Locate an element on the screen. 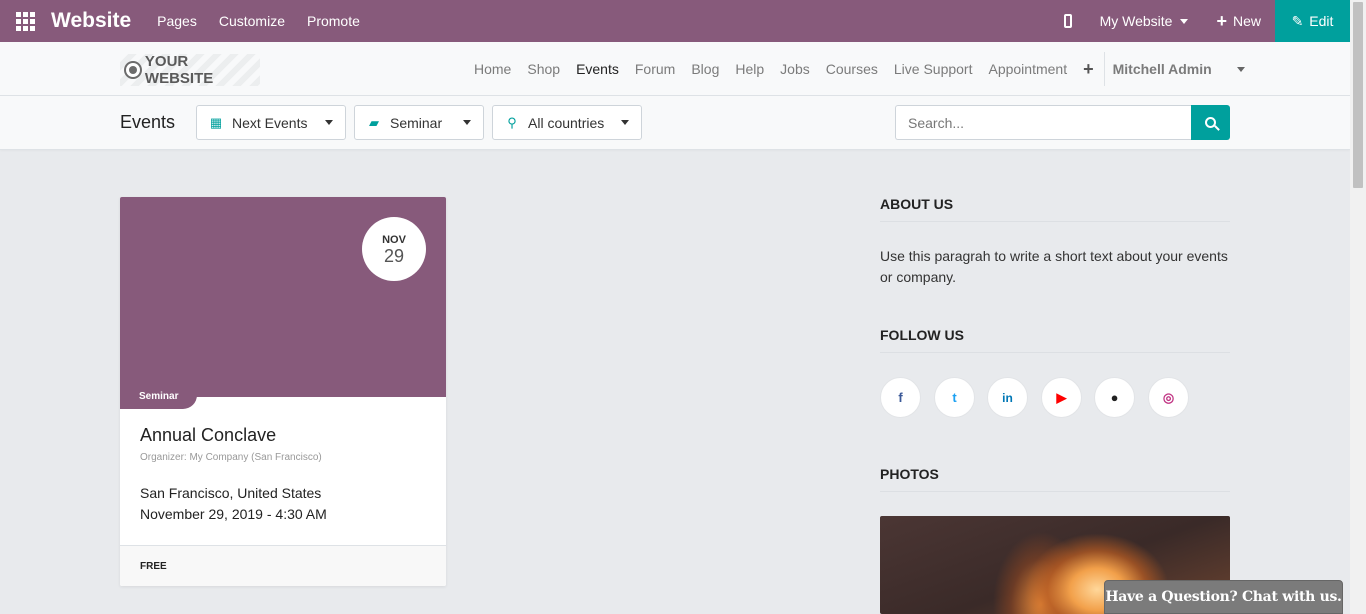 This screenshot has height=614, width=1366. youtube-icon: ▶ is located at coordinates (1061, 397).